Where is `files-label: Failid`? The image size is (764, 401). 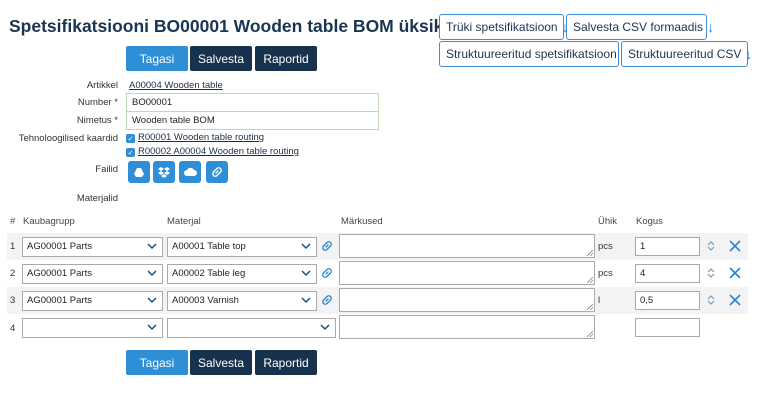 files-label: Failid is located at coordinates (106, 169).